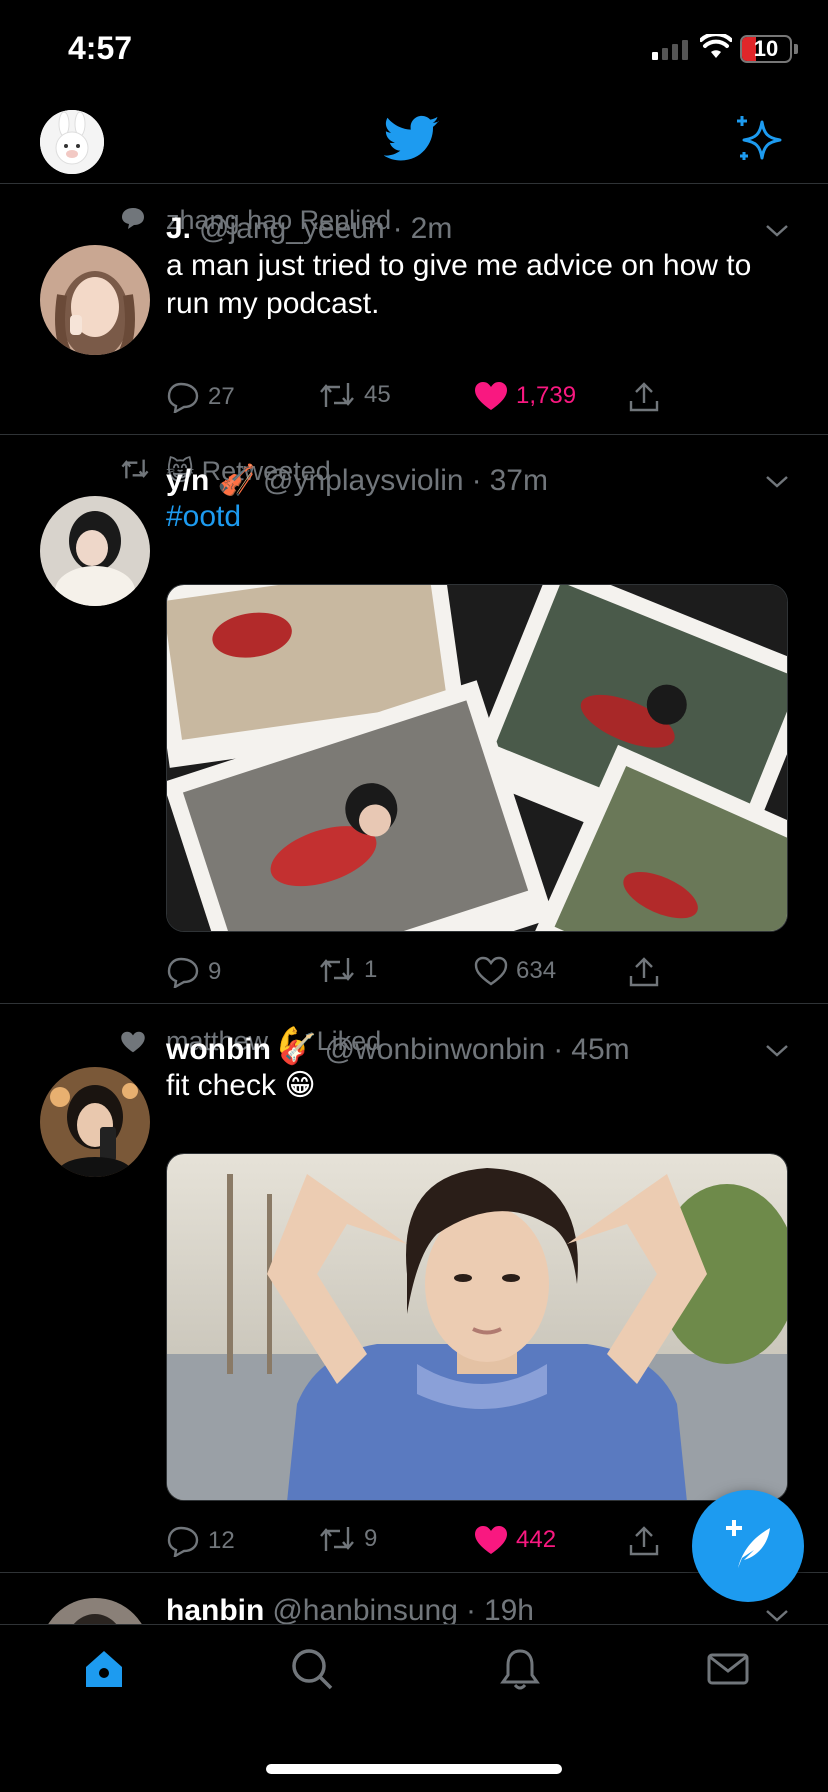 Image resolution: width=828 pixels, height=1792 pixels. Describe the element at coordinates (178, 229) in the screenshot. I see `display-name: J.` at that location.